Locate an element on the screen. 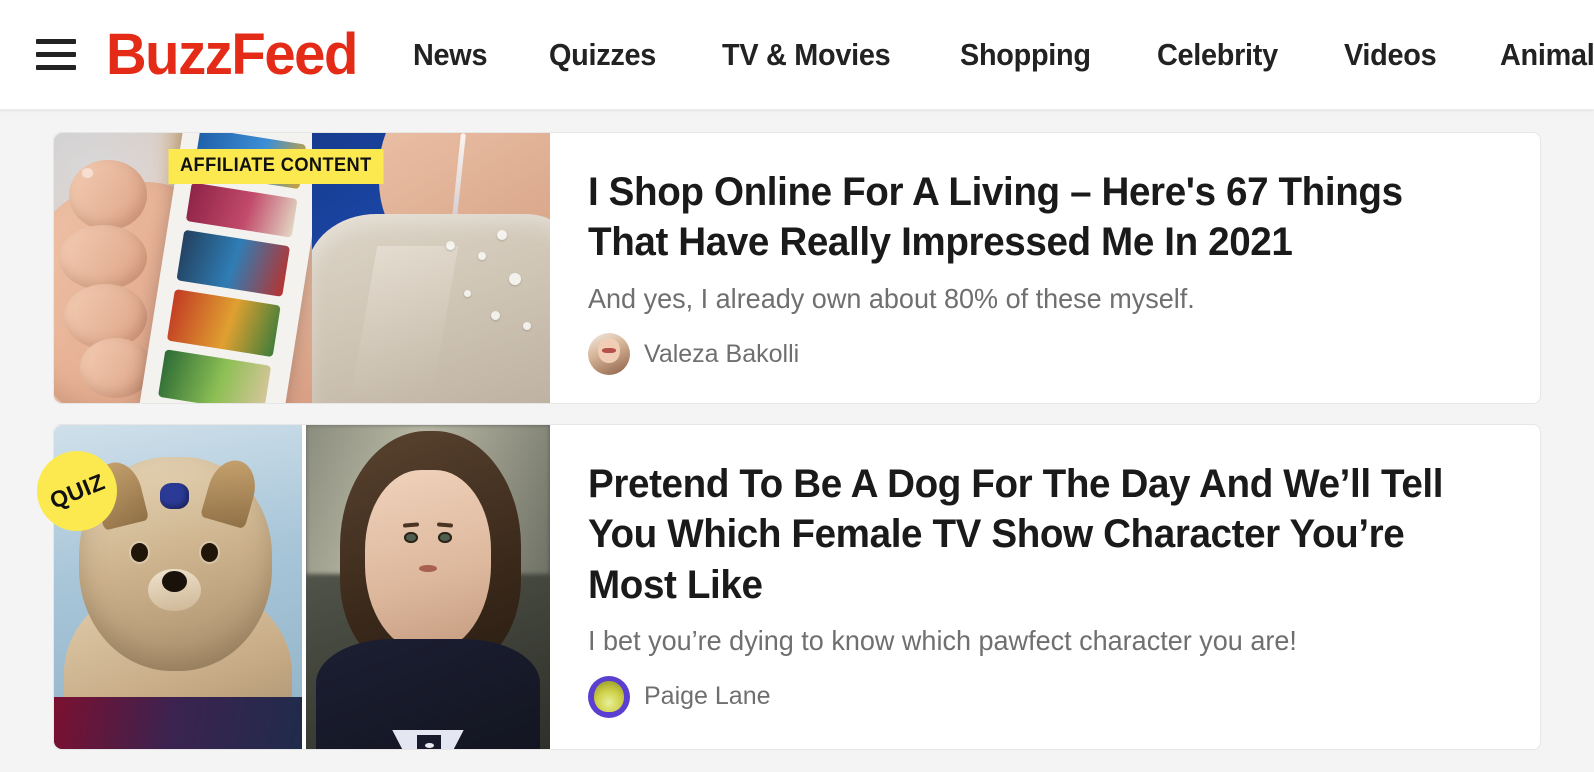 This screenshot has width=1594, height=772. nav-item-quizzes: Quizzes is located at coordinates (602, 54).